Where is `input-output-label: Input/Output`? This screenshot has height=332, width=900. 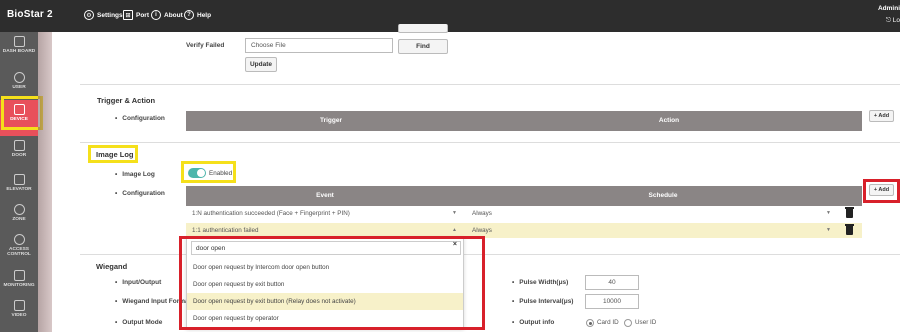
input-output-label: Input/Output is located at coordinates (138, 282).